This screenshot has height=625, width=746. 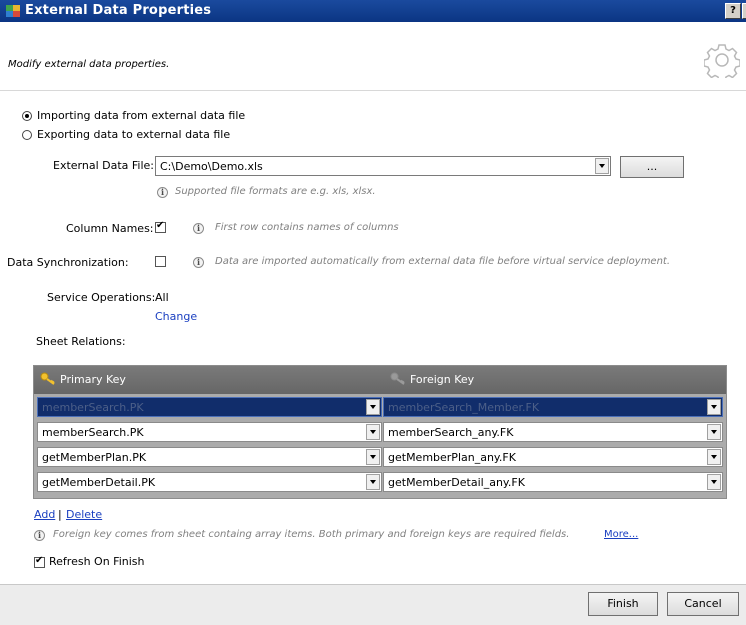 I want to click on delete-link: Delete, so click(x=84, y=514).